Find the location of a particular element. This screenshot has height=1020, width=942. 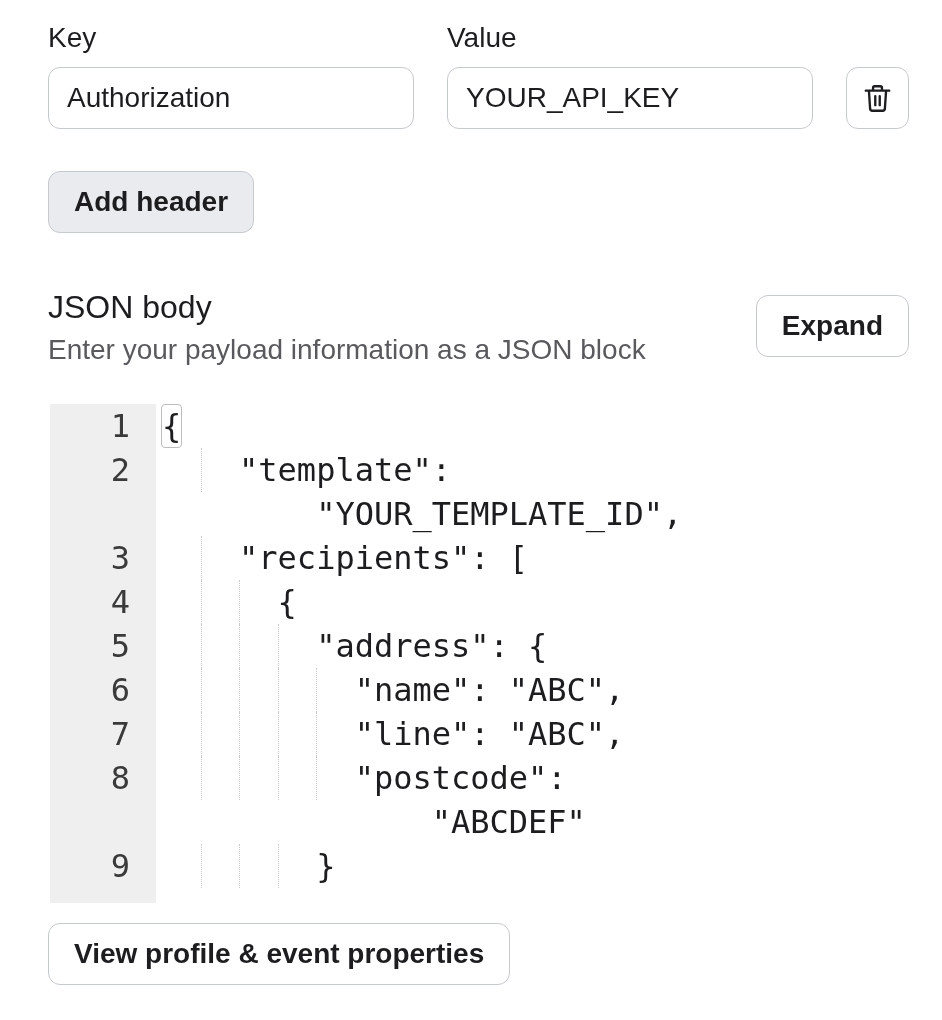

expand-button: Expand is located at coordinates (832, 326).